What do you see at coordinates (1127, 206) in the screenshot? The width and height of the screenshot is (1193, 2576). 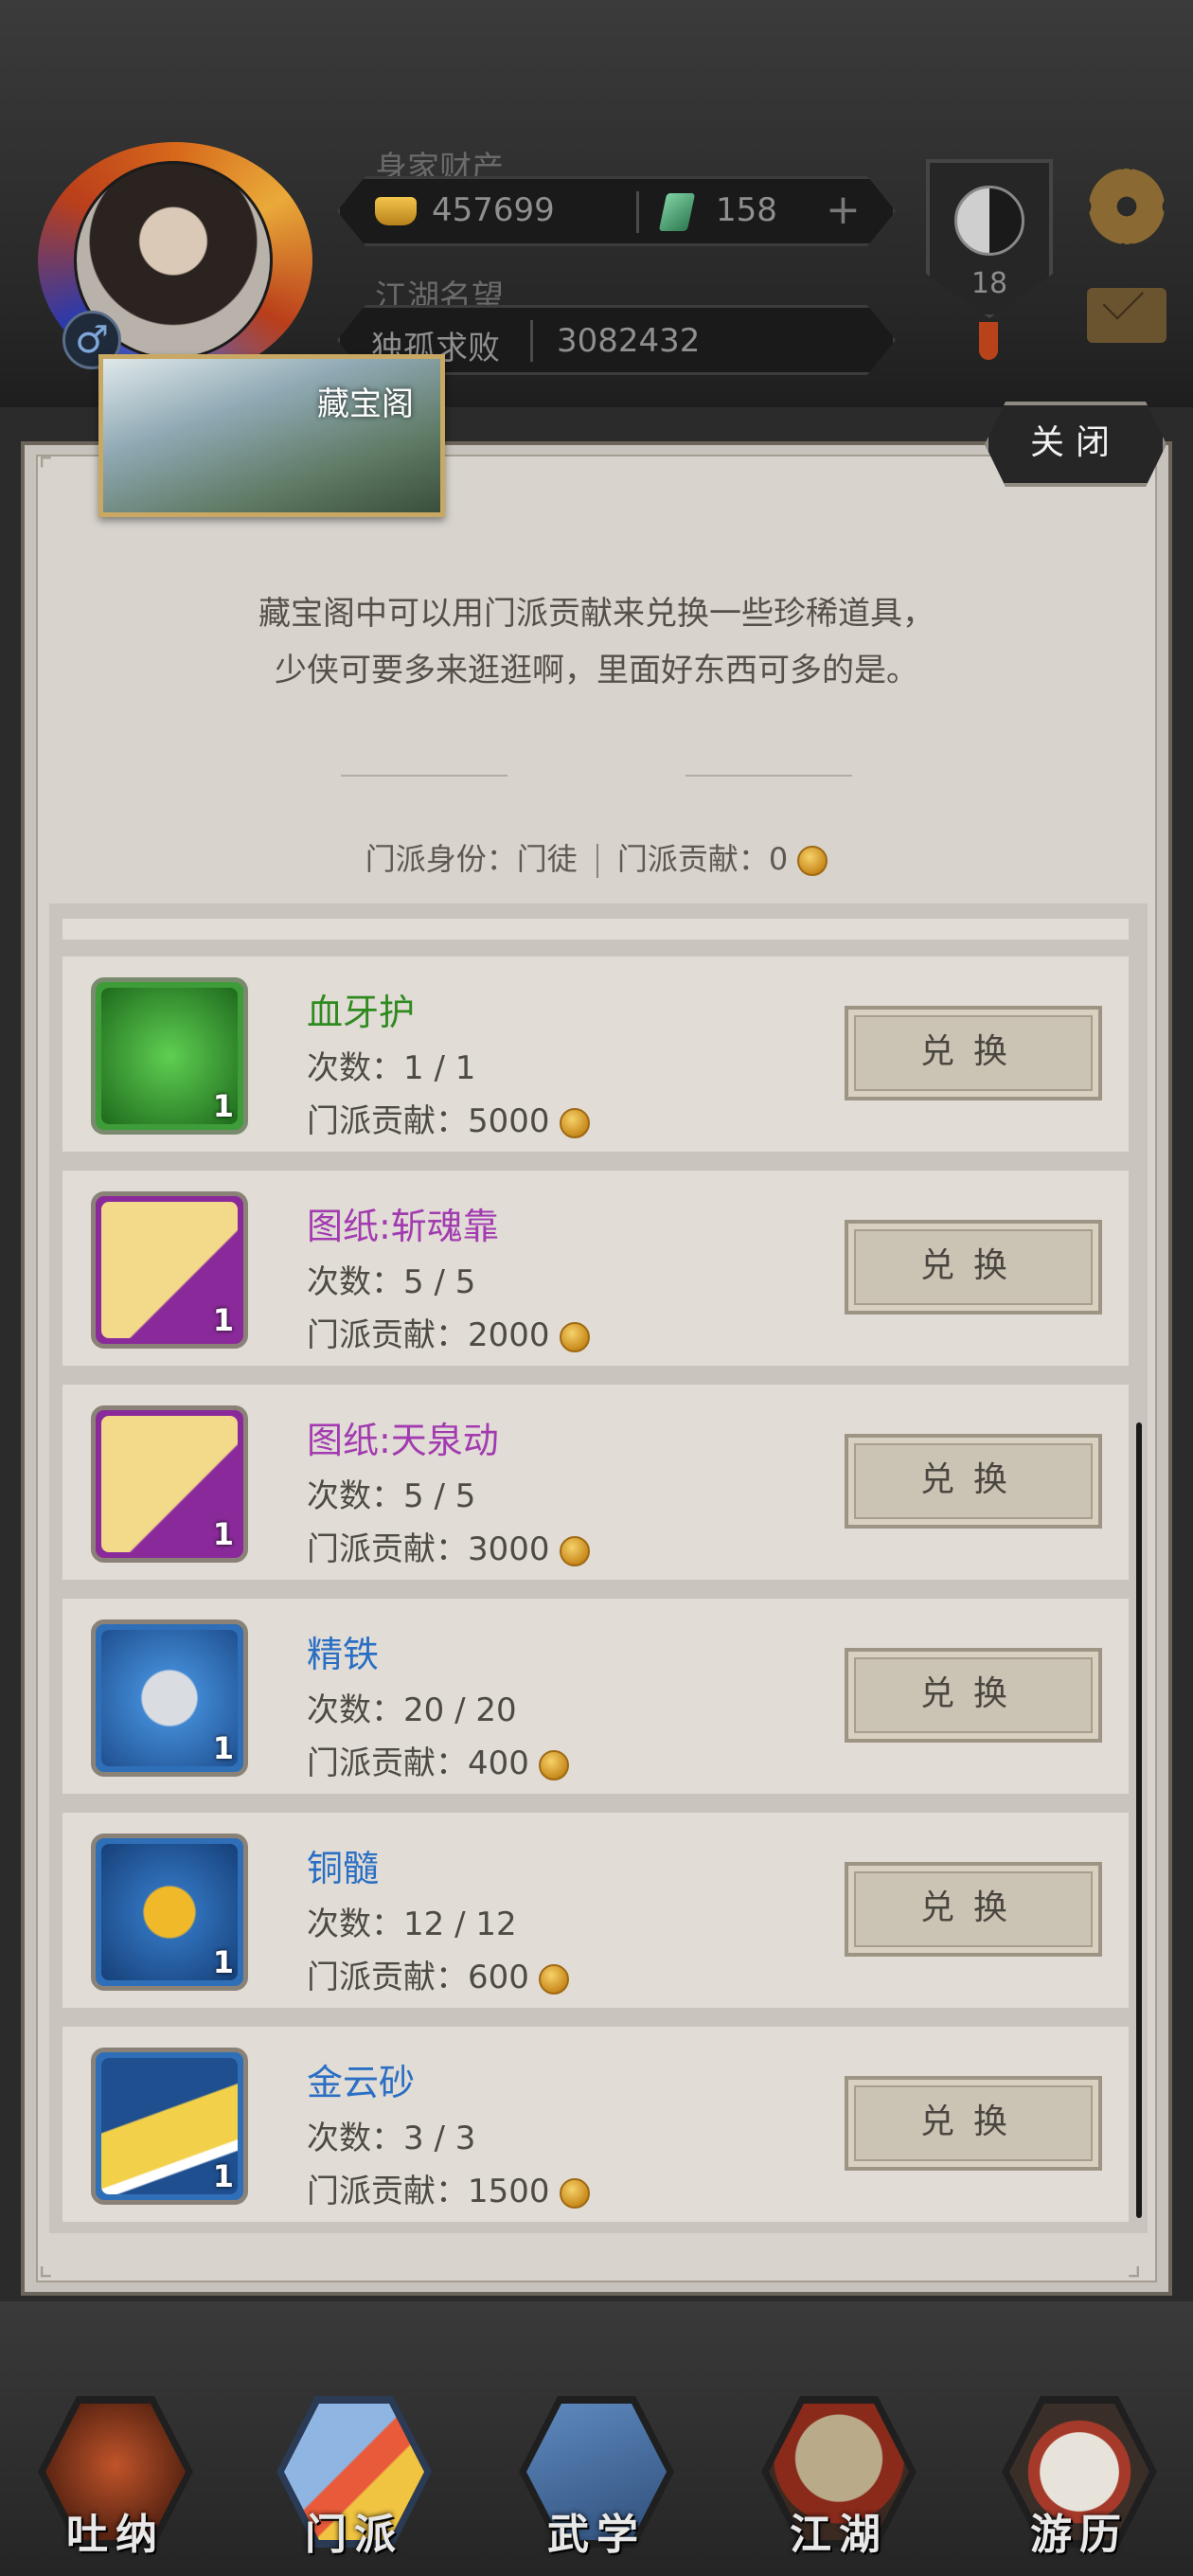 I see `gear-icon` at bounding box center [1127, 206].